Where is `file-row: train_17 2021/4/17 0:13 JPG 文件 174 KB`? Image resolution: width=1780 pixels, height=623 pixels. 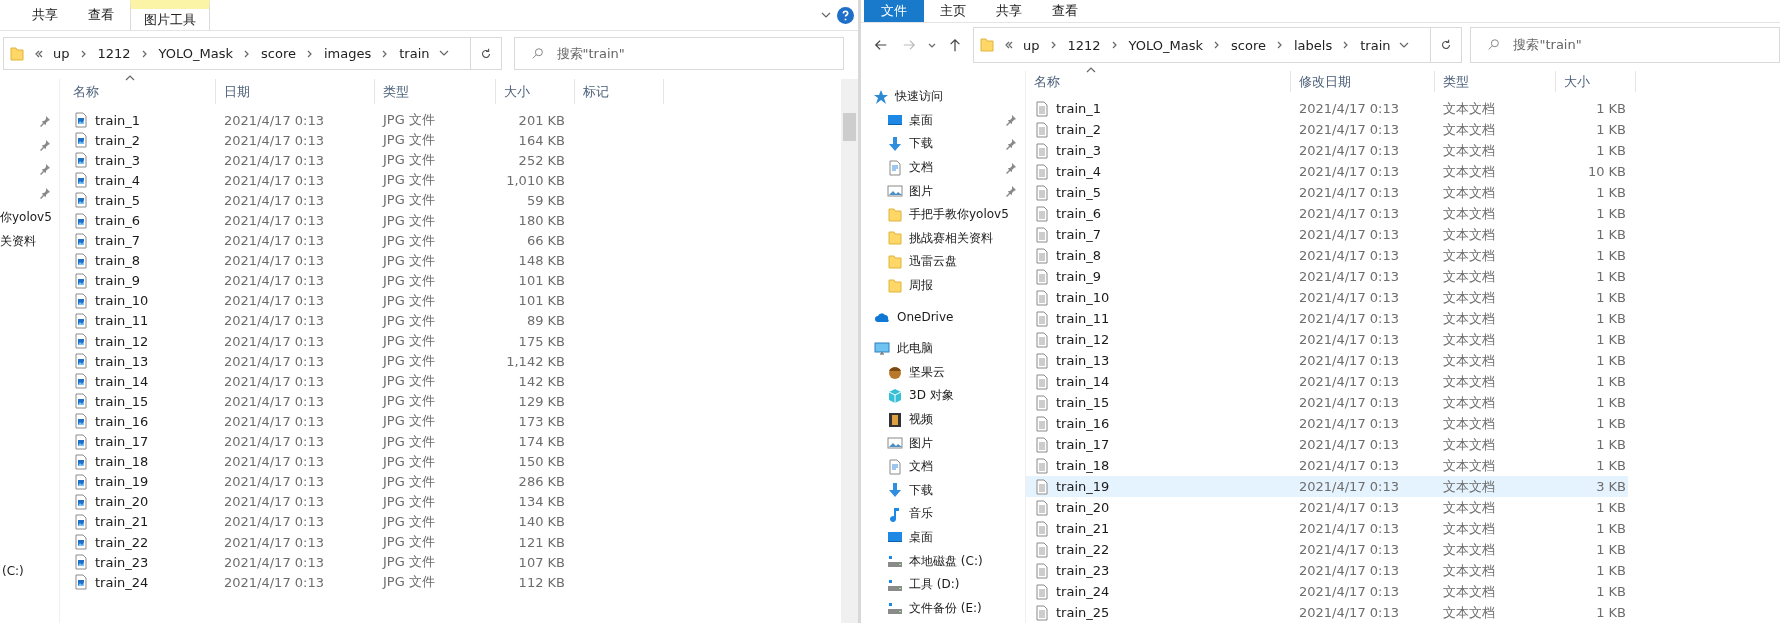 file-row: train_17 2021/4/17 0:13 JPG 文件 174 KB is located at coordinates (360, 441).